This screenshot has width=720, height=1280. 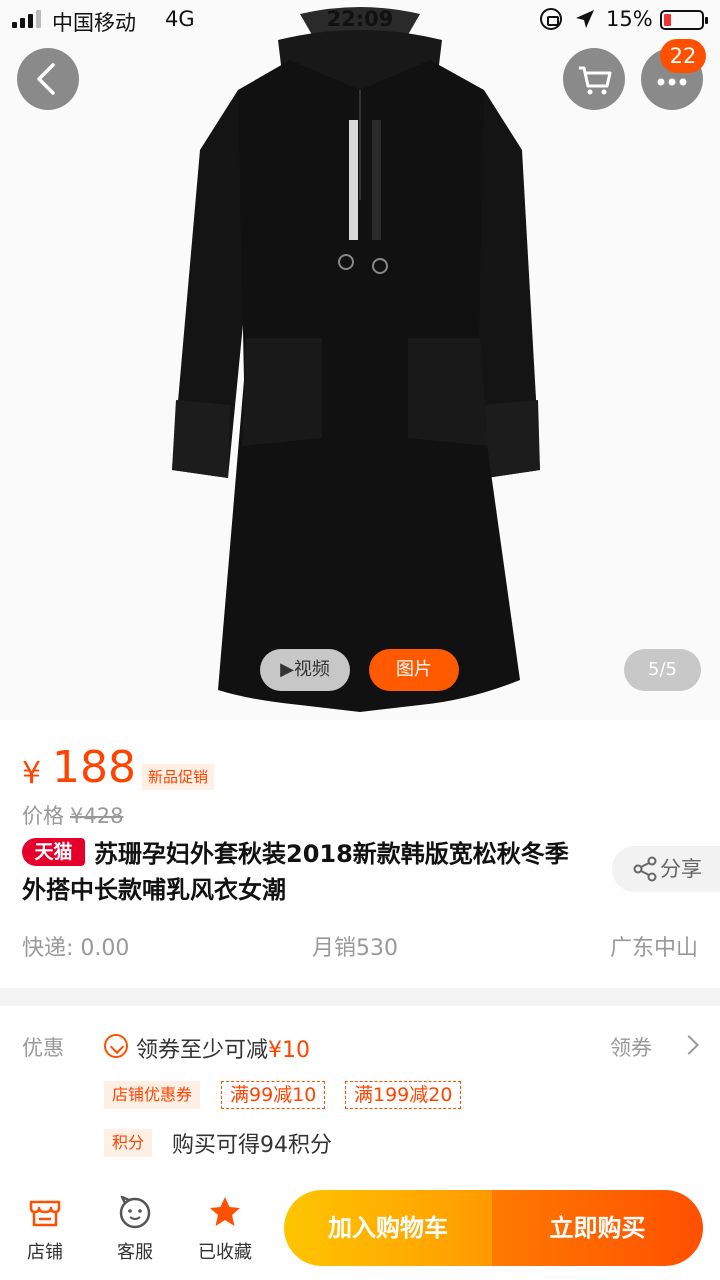 What do you see at coordinates (32, 773) in the screenshot?
I see `currency-symbol: ¥` at bounding box center [32, 773].